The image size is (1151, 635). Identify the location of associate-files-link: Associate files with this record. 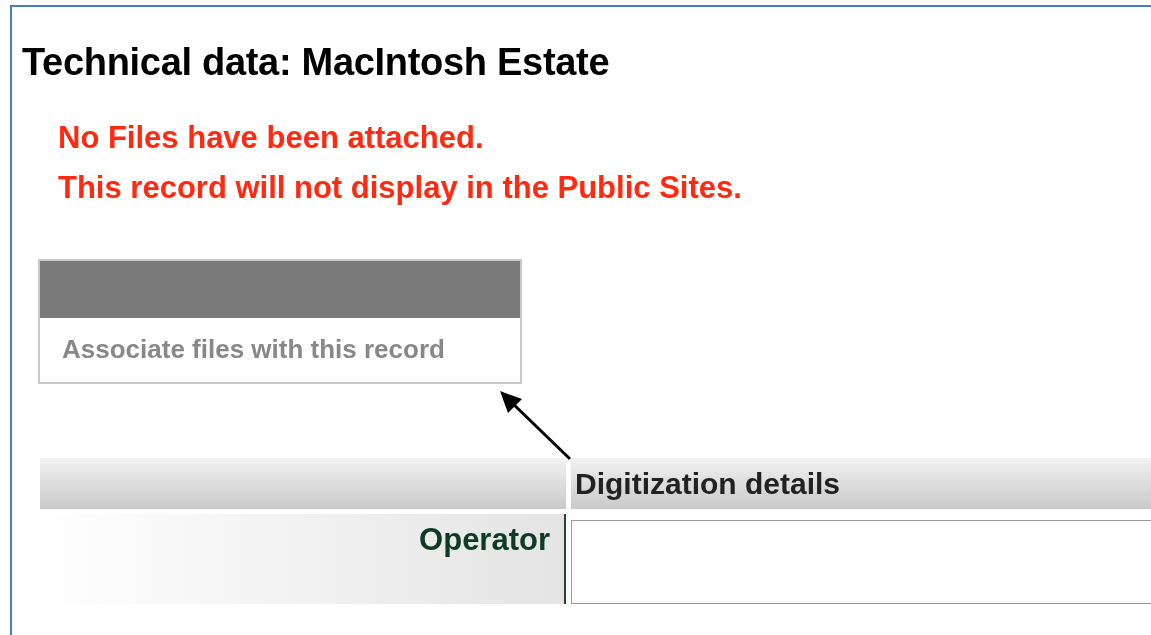
(280, 350).